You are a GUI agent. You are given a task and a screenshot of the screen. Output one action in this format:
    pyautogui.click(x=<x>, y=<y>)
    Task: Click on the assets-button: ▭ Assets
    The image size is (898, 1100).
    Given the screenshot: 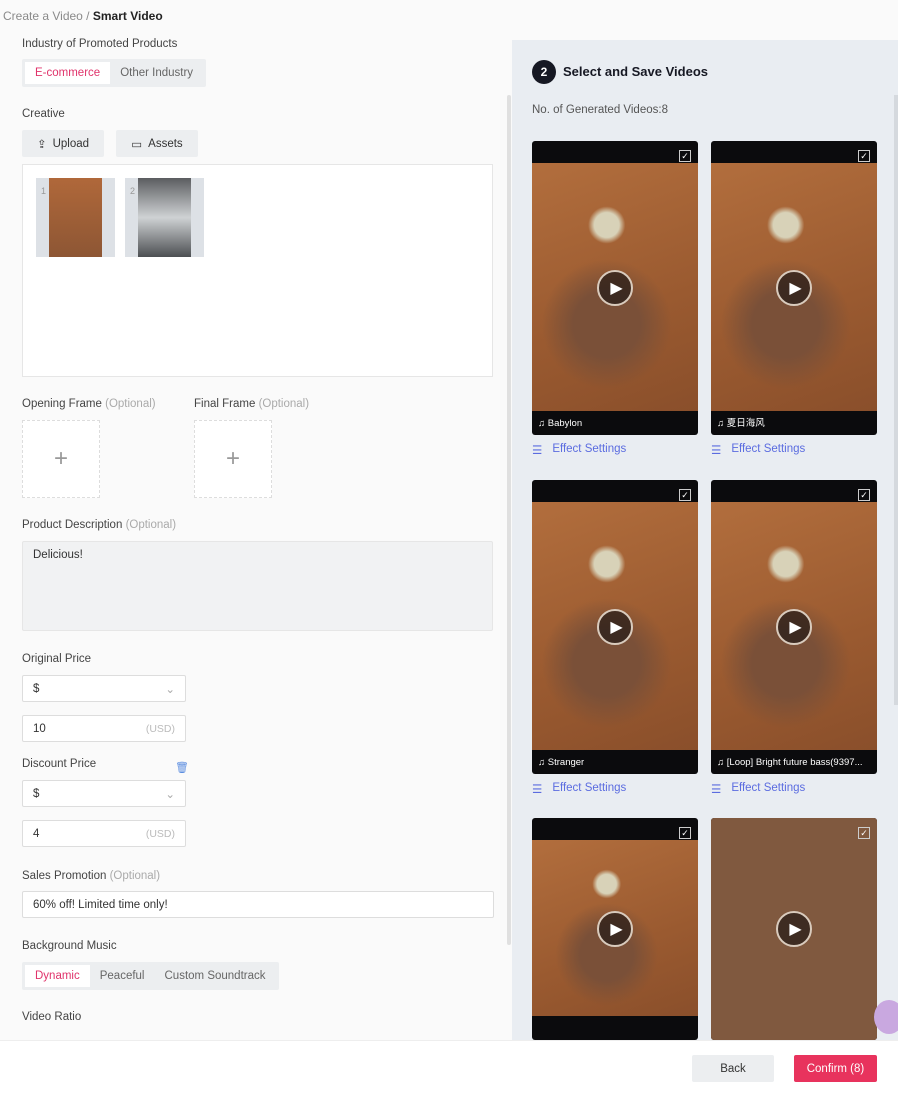 What is the action you would take?
    pyautogui.click(x=157, y=143)
    